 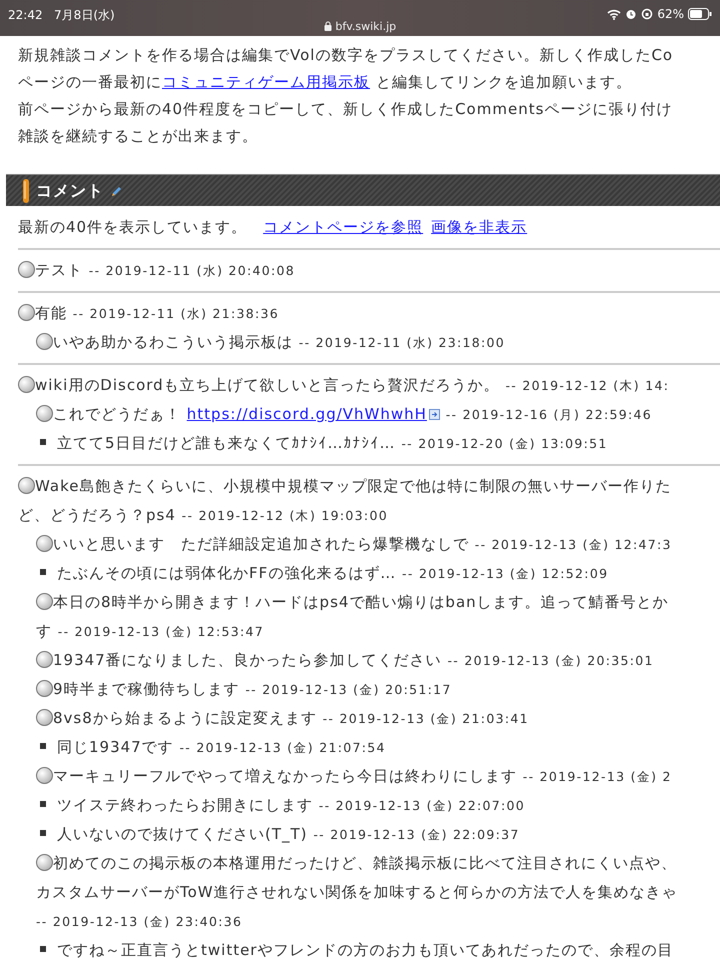 What do you see at coordinates (115, 747) in the screenshot?
I see `comment-text: 同じ19347です` at bounding box center [115, 747].